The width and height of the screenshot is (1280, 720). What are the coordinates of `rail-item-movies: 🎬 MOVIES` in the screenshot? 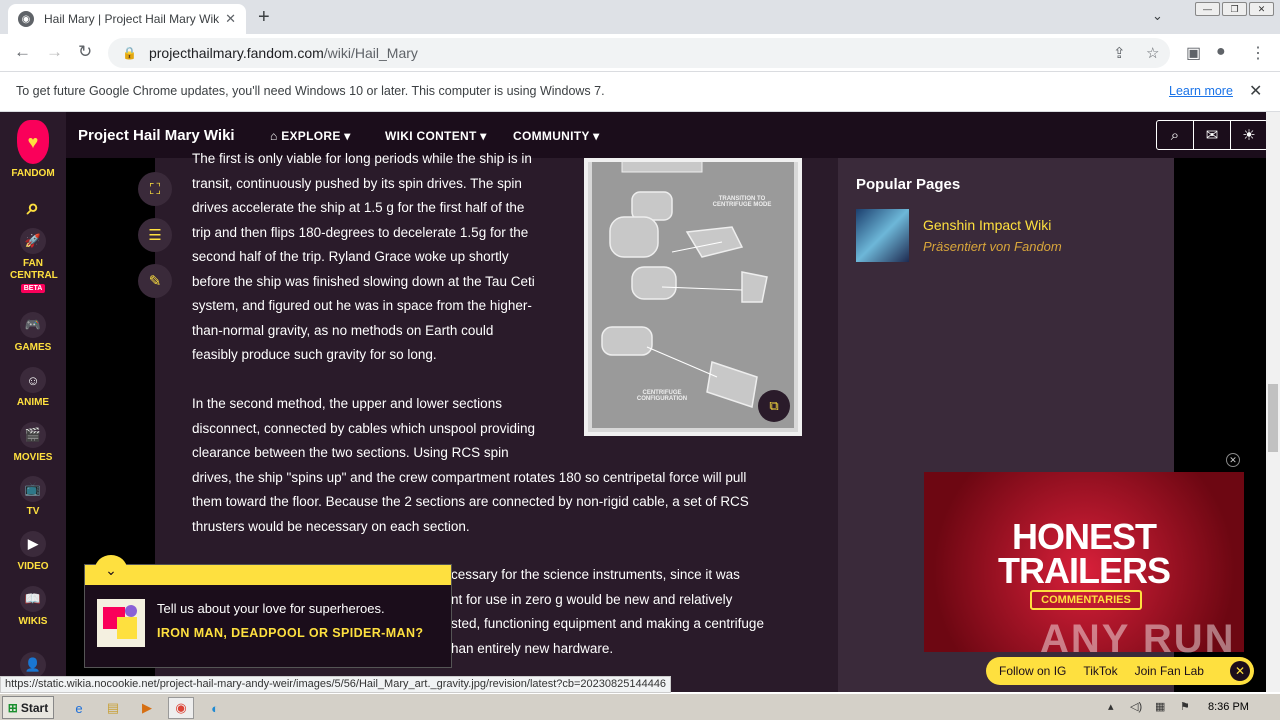 It's located at (33, 442).